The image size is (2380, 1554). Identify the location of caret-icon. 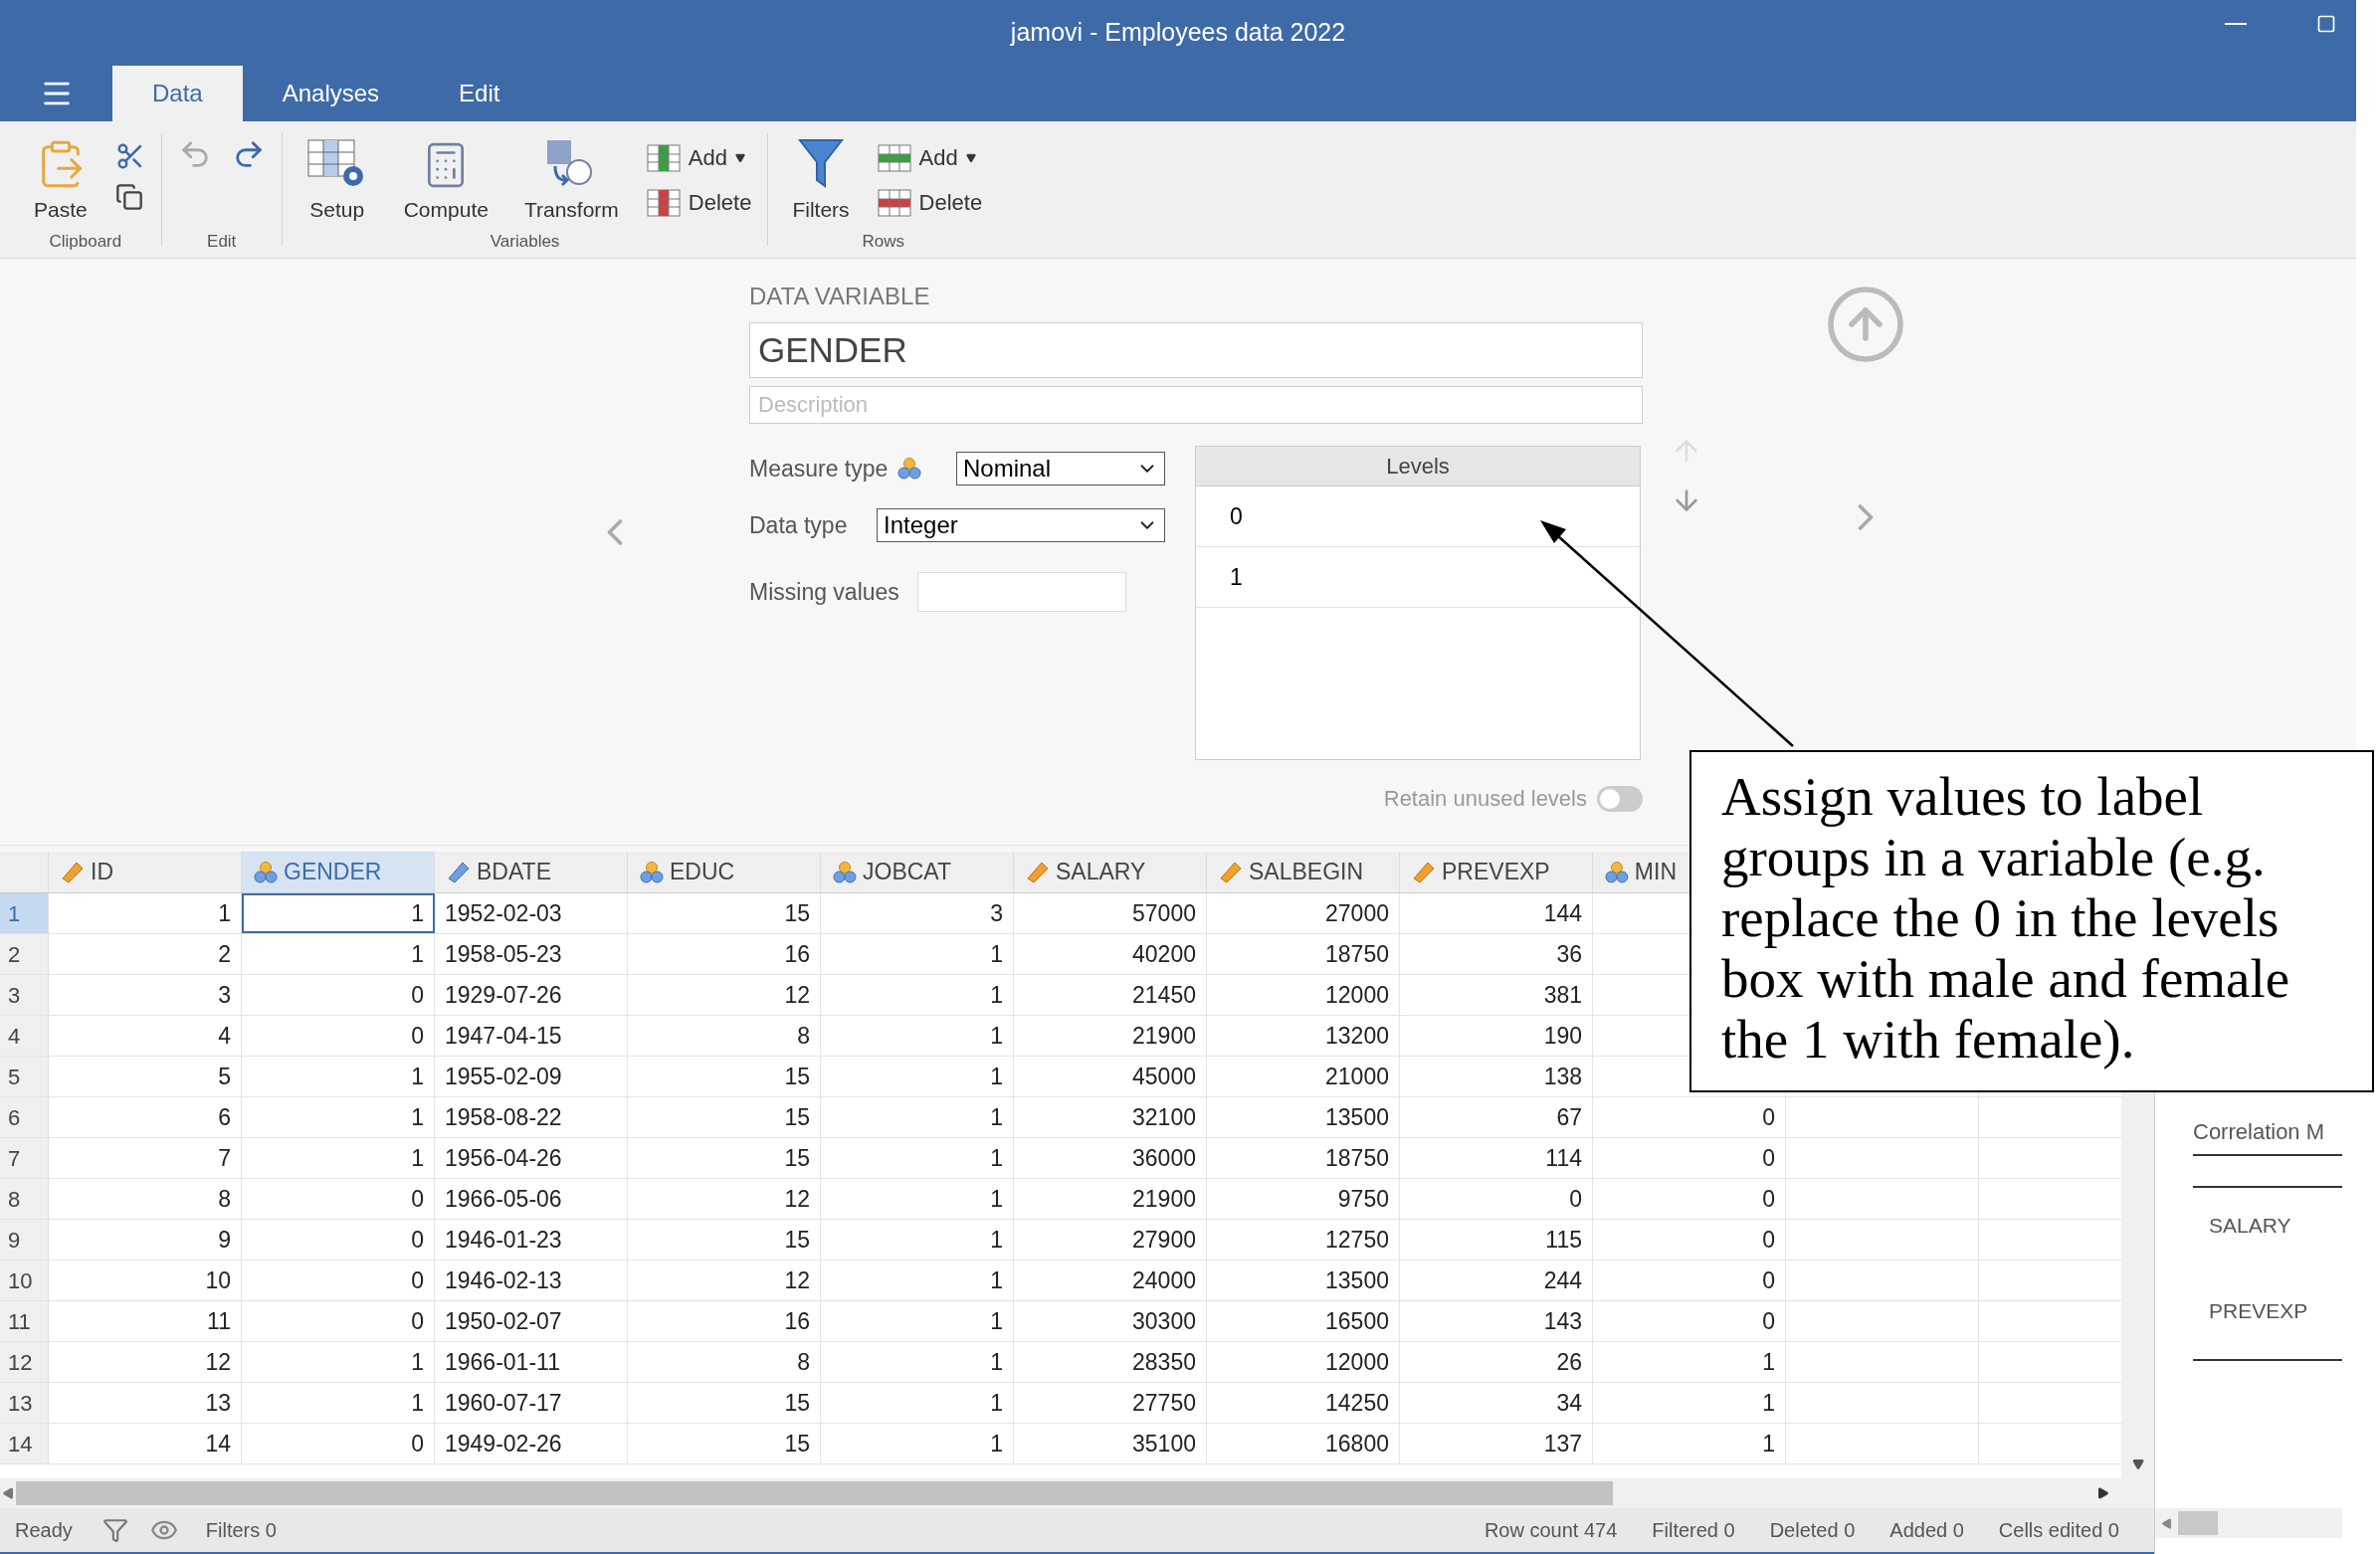
(970, 157).